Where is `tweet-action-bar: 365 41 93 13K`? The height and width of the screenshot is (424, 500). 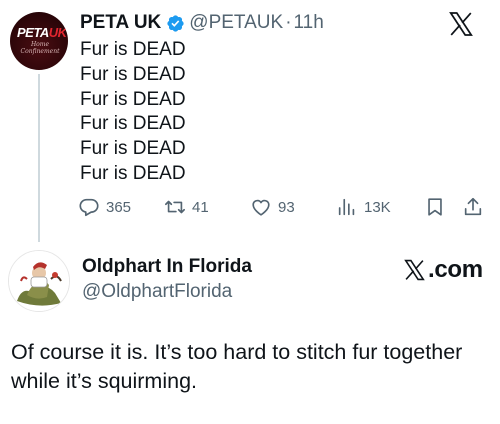
tweet-action-bar: 365 41 93 13K is located at coordinates (284, 207).